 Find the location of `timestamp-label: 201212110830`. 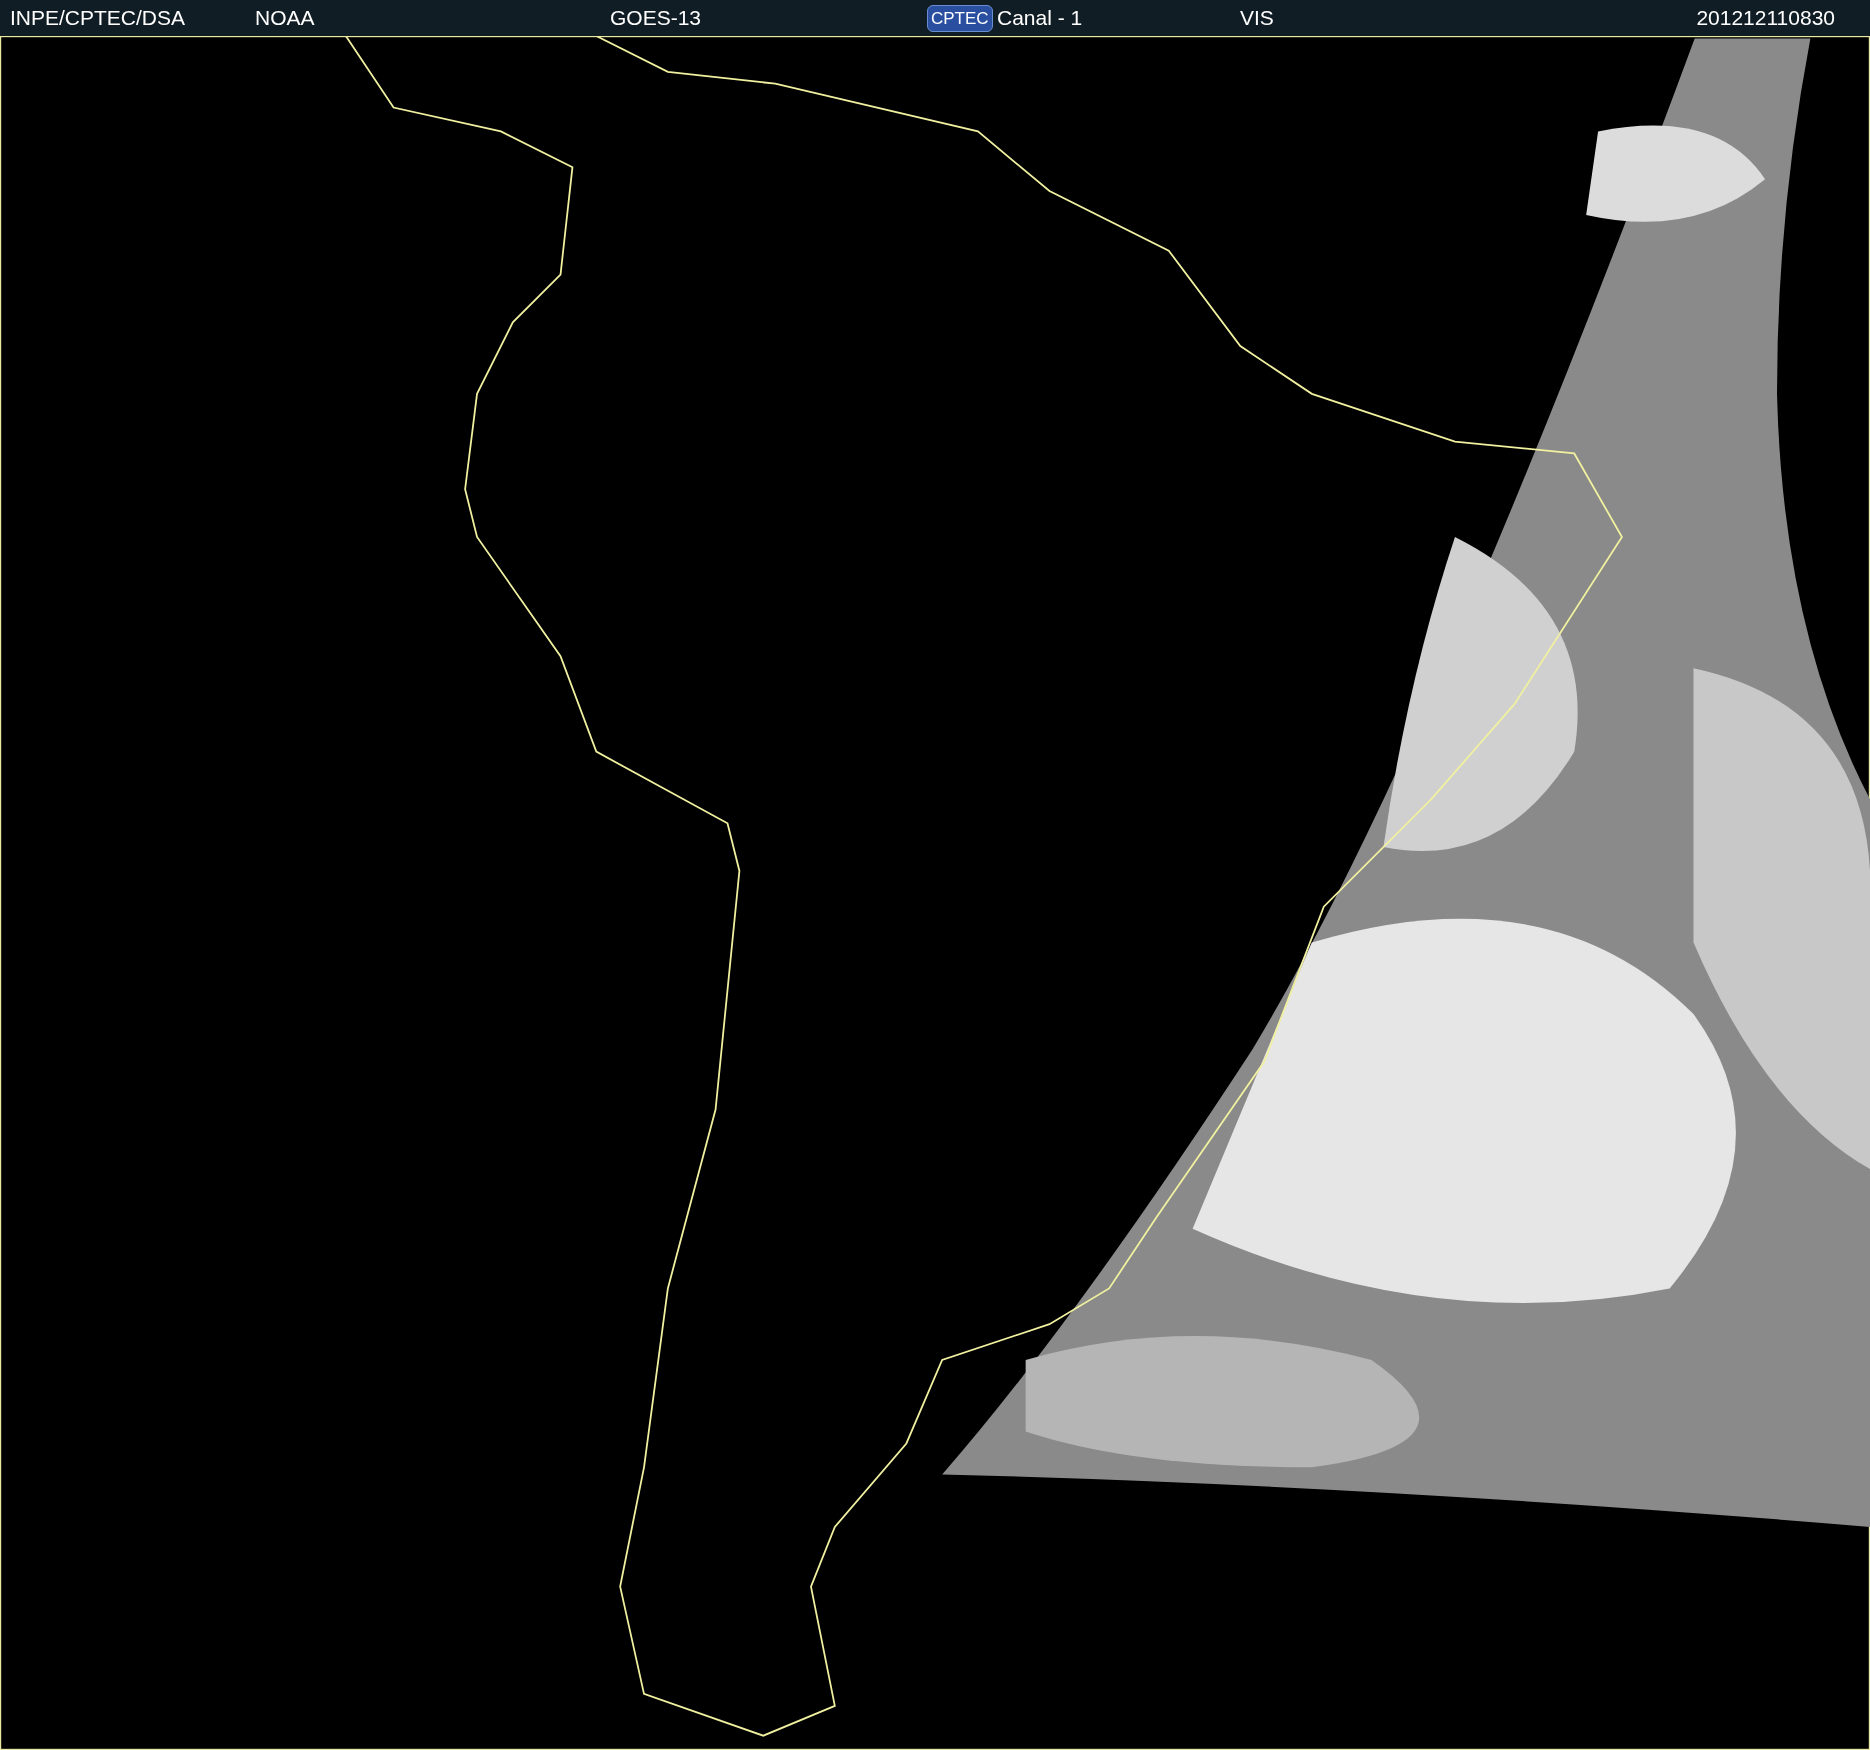

timestamp-label: 201212110830 is located at coordinates (1765, 18).